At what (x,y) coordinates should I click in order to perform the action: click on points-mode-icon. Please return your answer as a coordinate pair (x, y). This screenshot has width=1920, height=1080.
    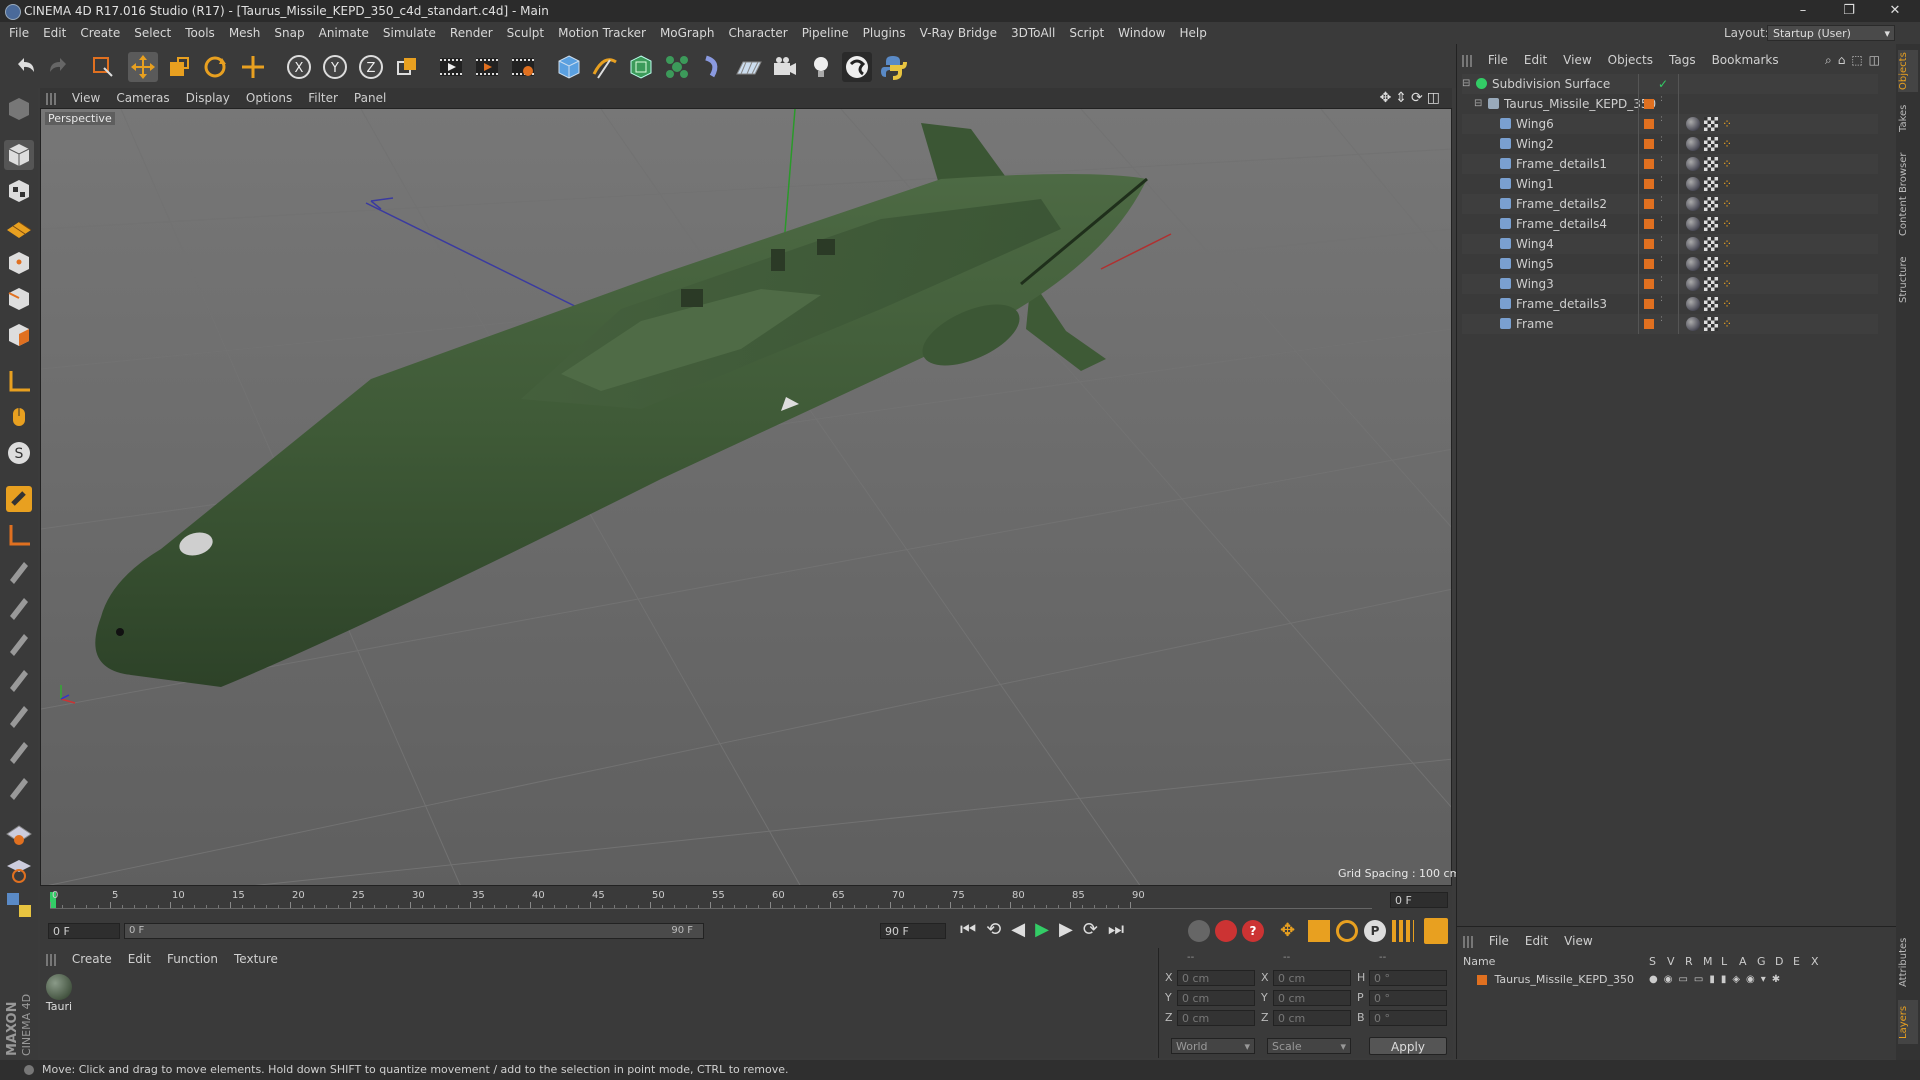
    Looking at the image, I should click on (19, 263).